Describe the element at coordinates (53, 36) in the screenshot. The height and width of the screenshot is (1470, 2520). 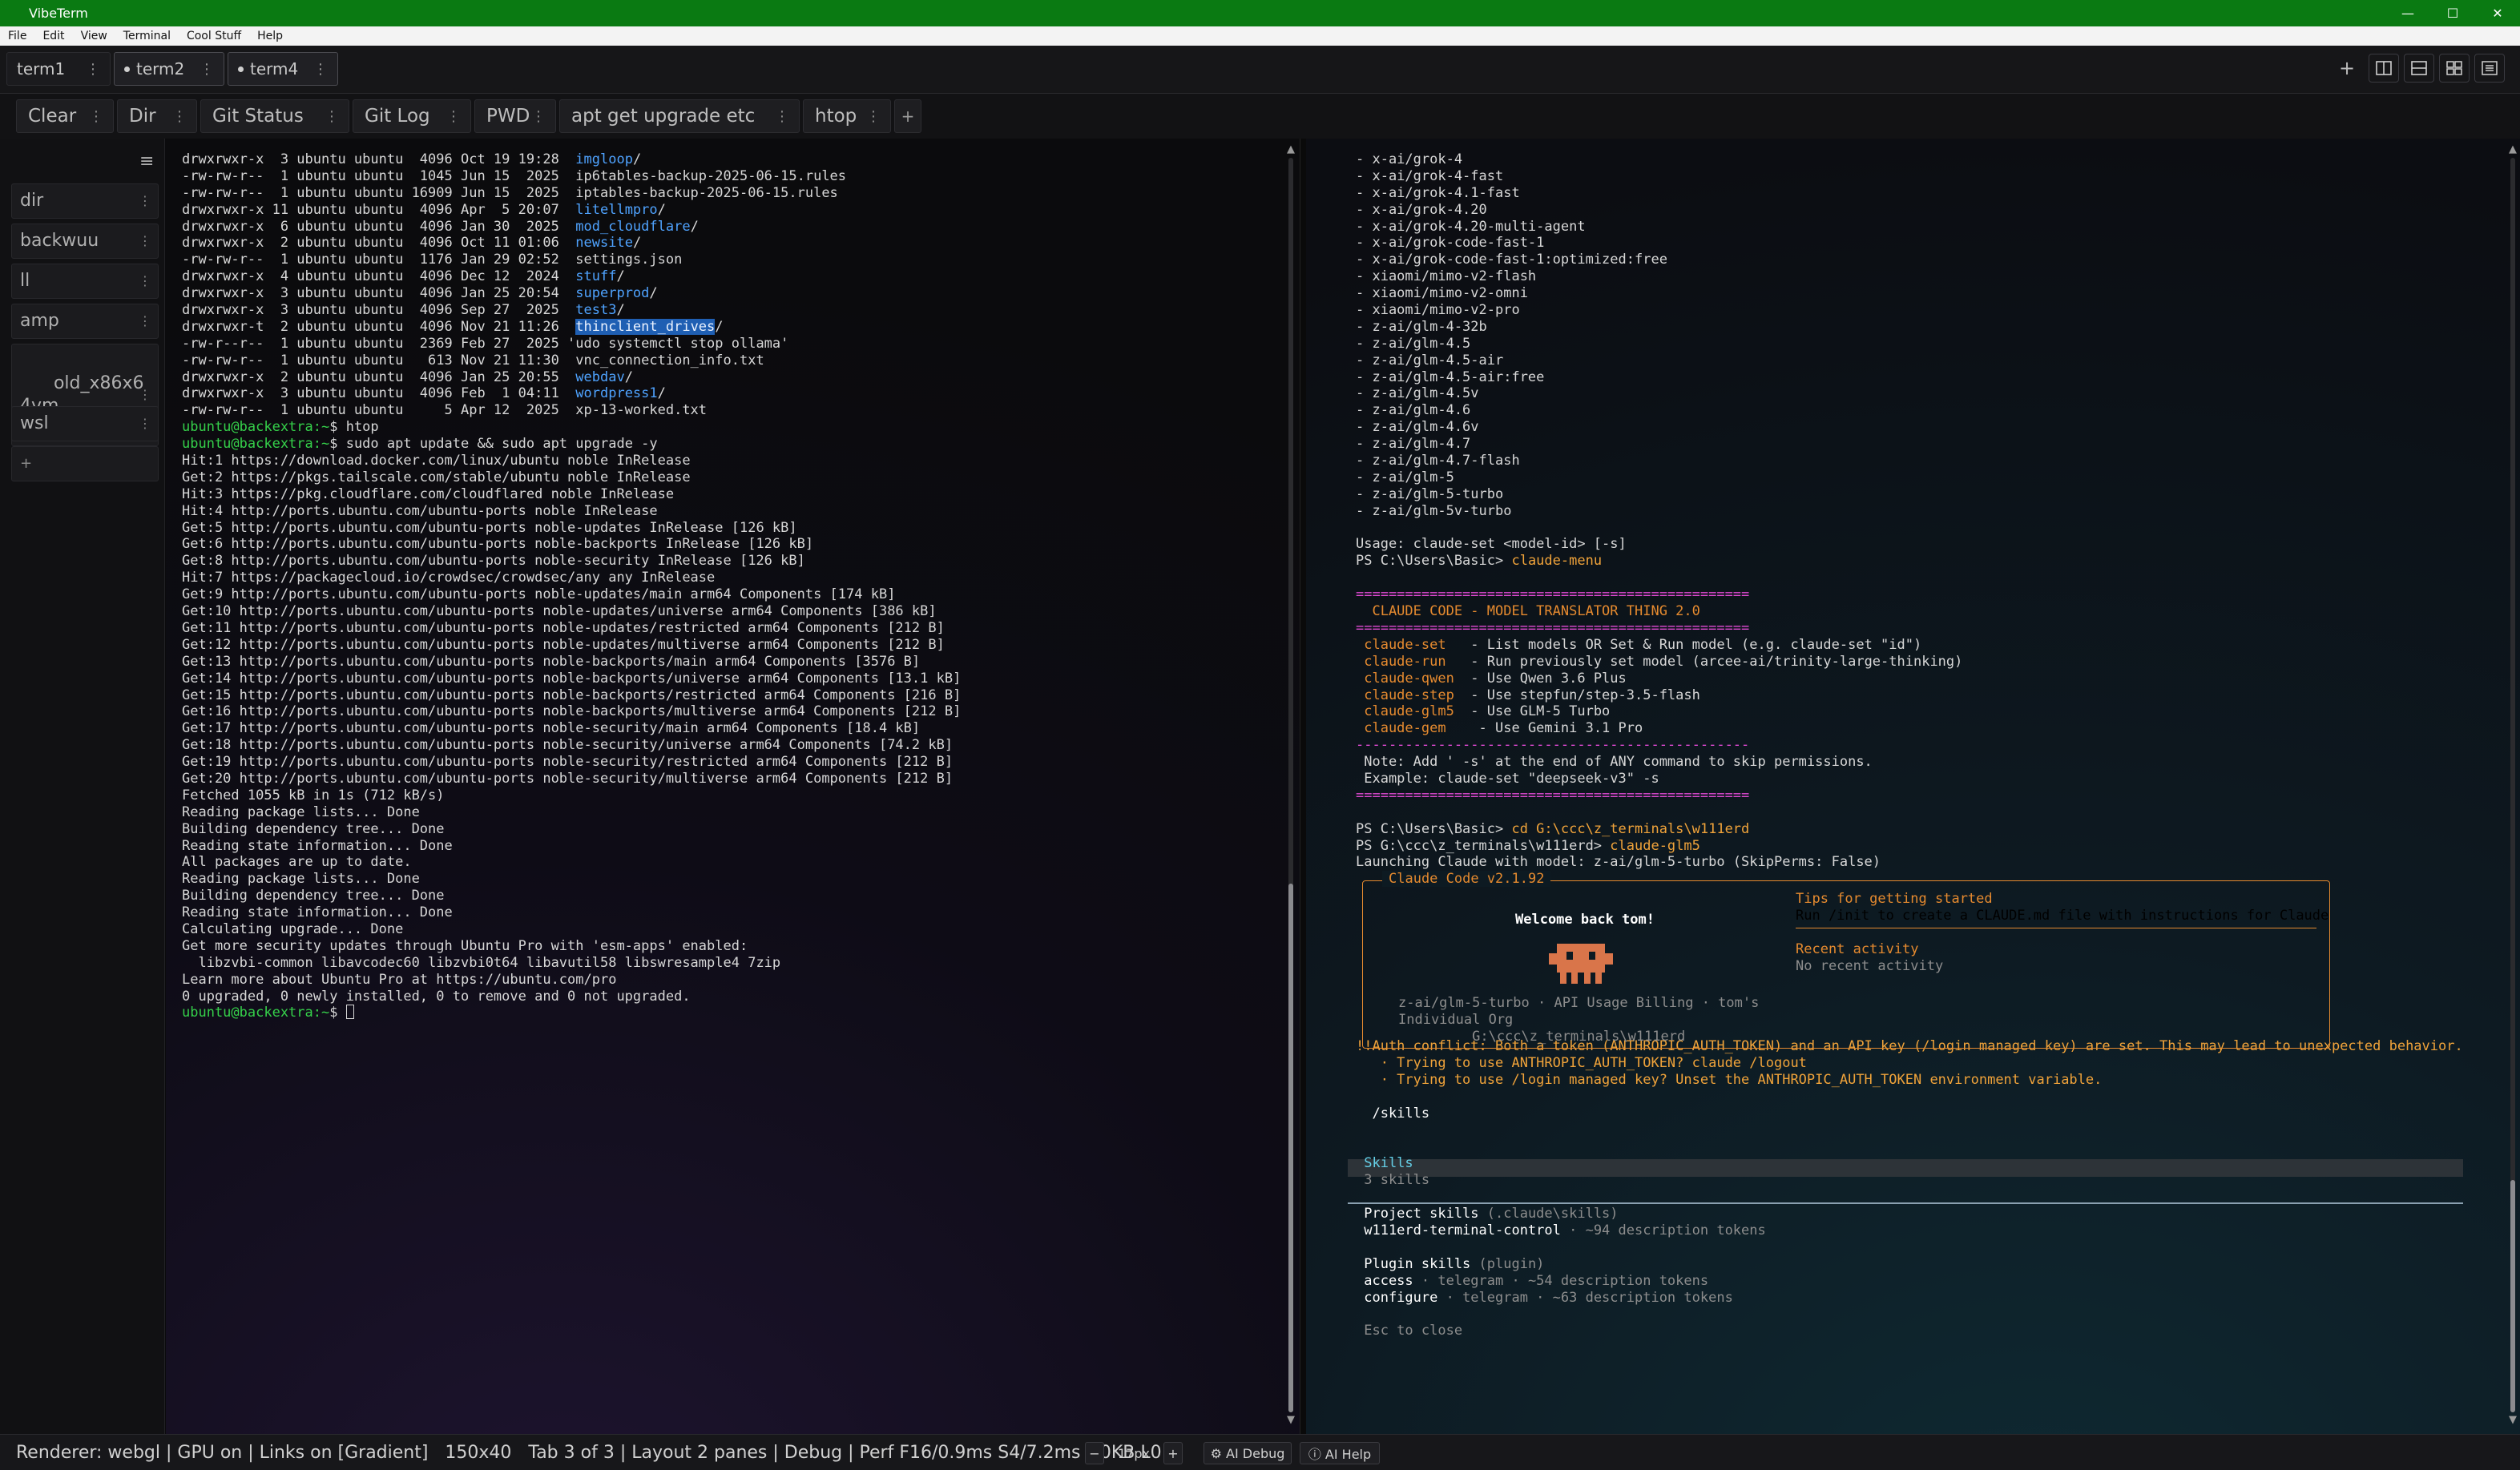
I see `menu-edit: Edit` at that location.